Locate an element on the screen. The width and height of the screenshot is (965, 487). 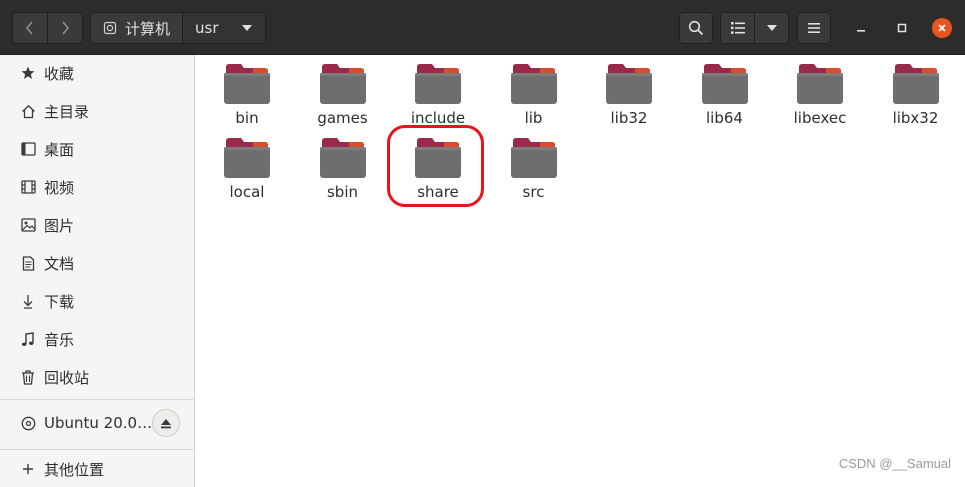
folder-item: include is located at coordinates (437, 92).